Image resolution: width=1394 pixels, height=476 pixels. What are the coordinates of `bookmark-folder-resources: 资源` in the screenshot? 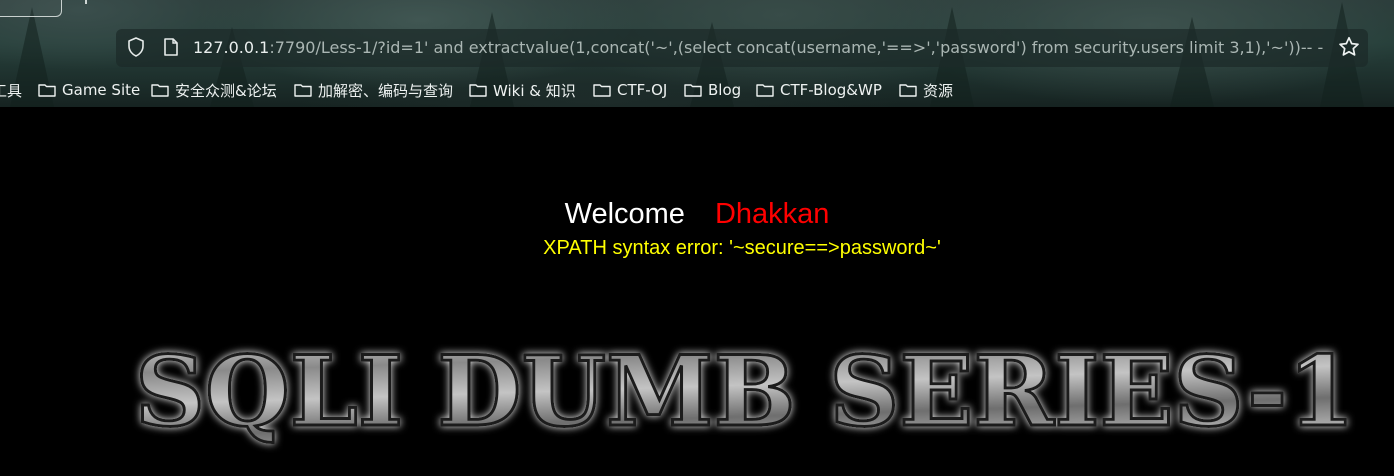 It's located at (926, 90).